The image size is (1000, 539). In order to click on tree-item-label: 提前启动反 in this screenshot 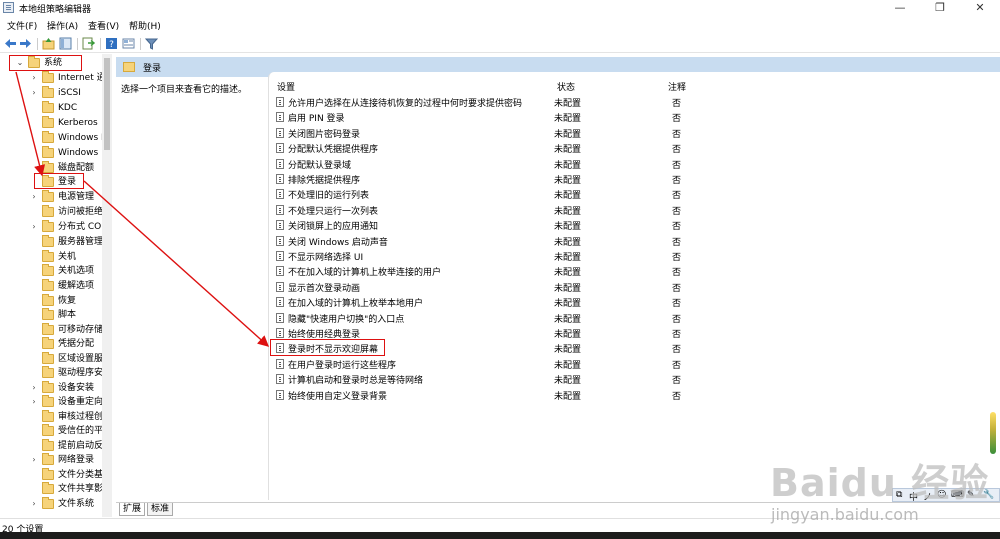, I will do `click(81, 446)`.